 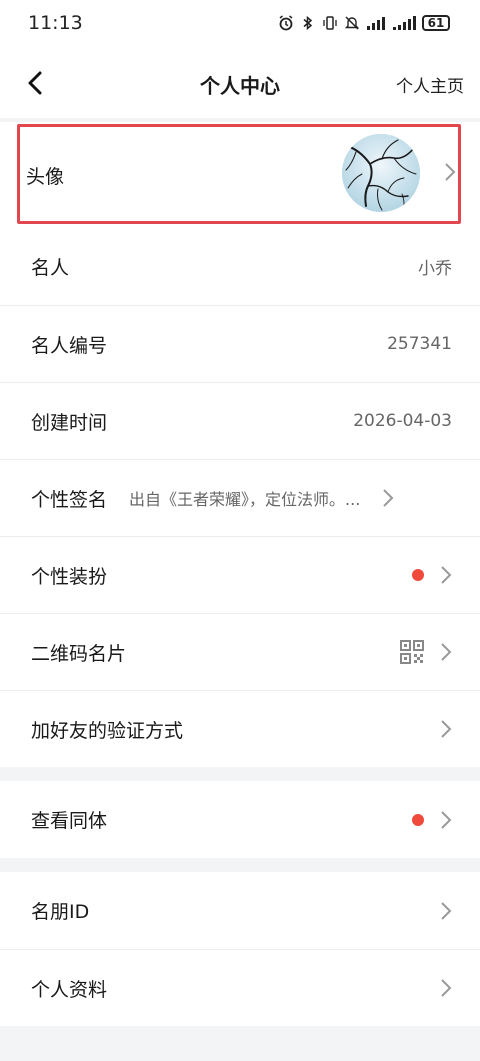 What do you see at coordinates (430, 84) in the screenshot?
I see `personal-homepage-link: 个人主页` at bounding box center [430, 84].